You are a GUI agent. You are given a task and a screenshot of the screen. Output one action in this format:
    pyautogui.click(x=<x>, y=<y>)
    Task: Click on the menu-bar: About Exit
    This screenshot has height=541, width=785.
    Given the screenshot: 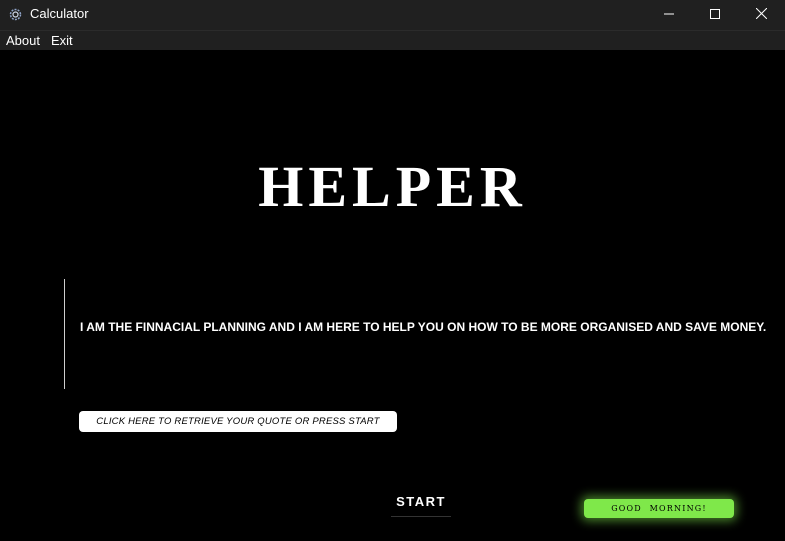 What is the action you would take?
    pyautogui.click(x=392, y=40)
    